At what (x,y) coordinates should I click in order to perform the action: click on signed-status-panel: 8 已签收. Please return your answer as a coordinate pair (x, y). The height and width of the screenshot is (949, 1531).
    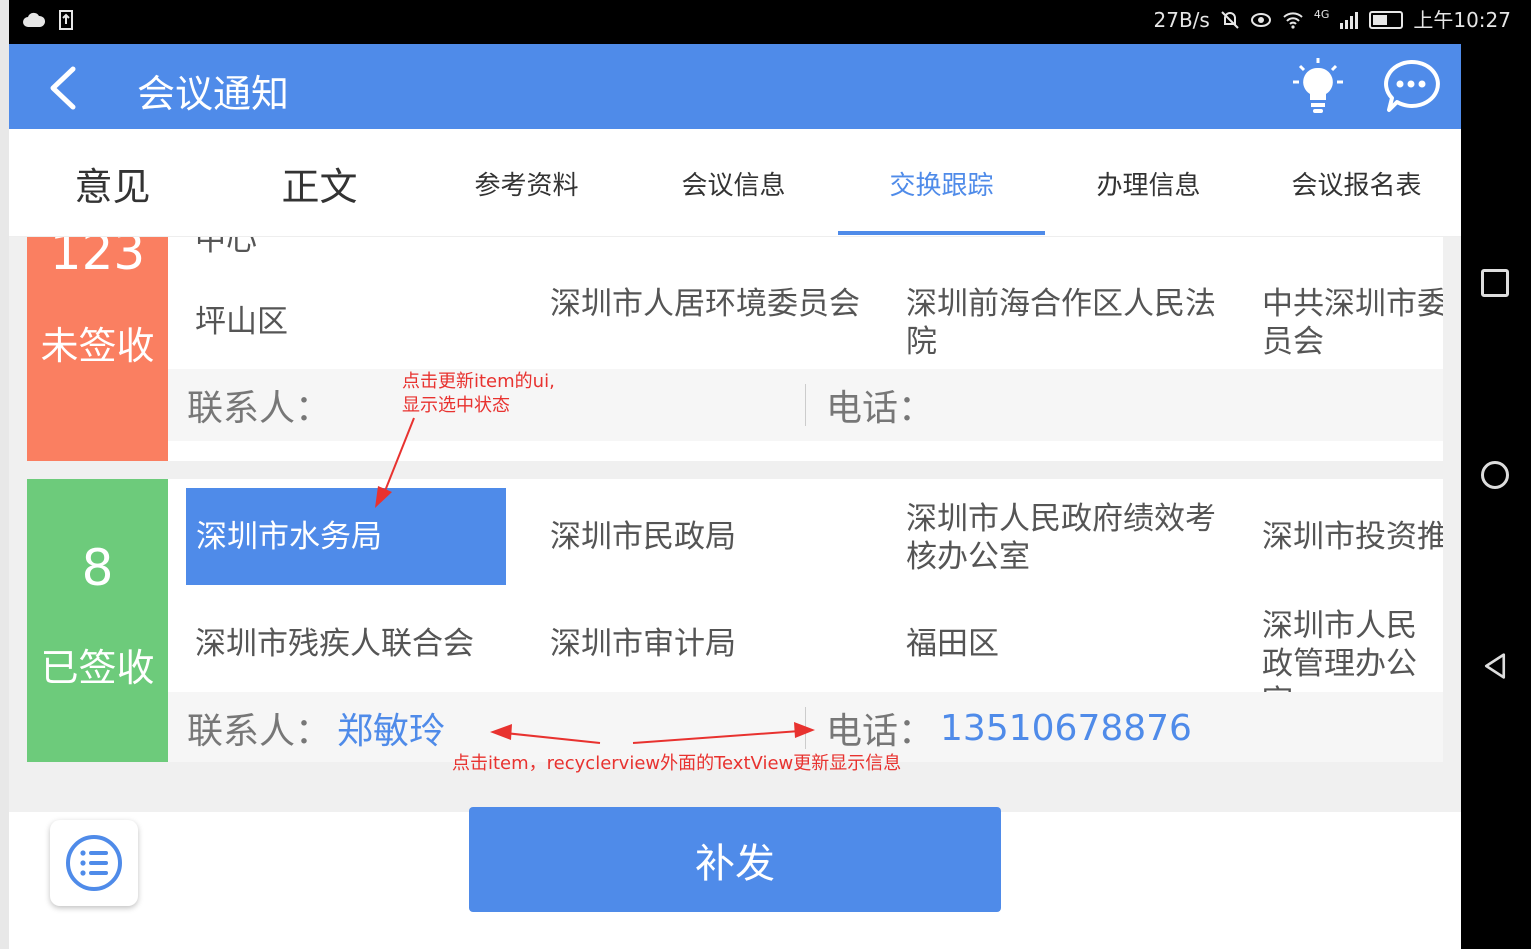
    Looking at the image, I should click on (97, 620).